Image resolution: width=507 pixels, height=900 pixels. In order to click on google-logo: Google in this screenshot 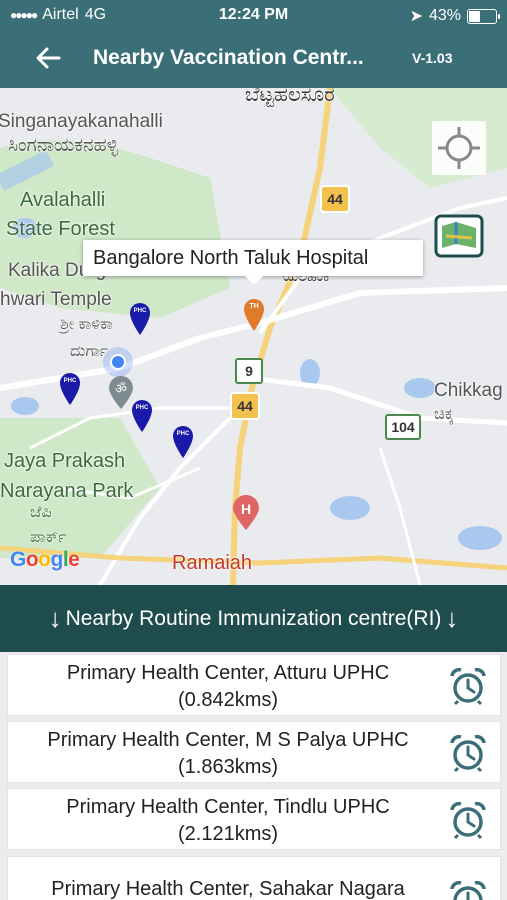, I will do `click(45, 559)`.